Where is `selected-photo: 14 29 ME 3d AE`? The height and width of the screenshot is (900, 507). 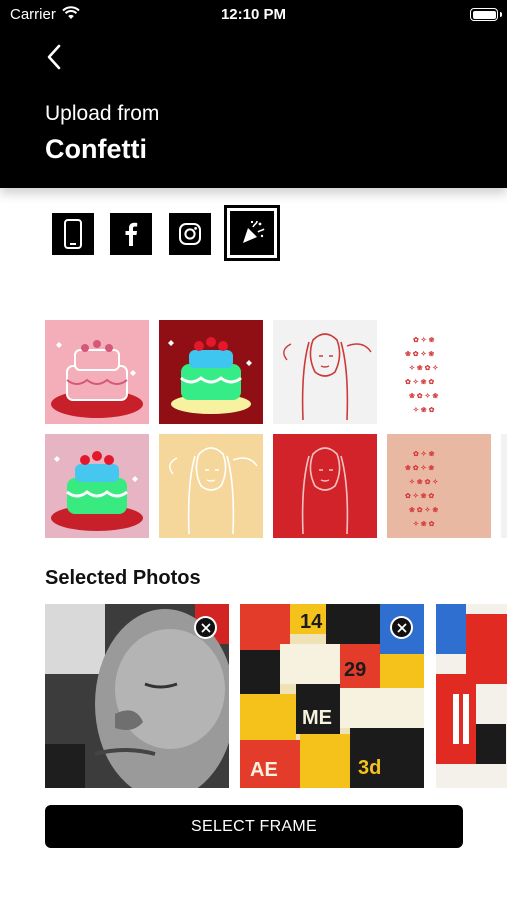 selected-photo: 14 29 ME 3d AE is located at coordinates (332, 696).